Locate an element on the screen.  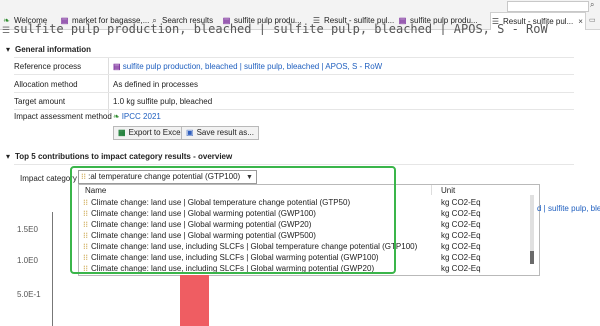
y-tick-label: 1.5E0 is located at coordinates (27, 229).